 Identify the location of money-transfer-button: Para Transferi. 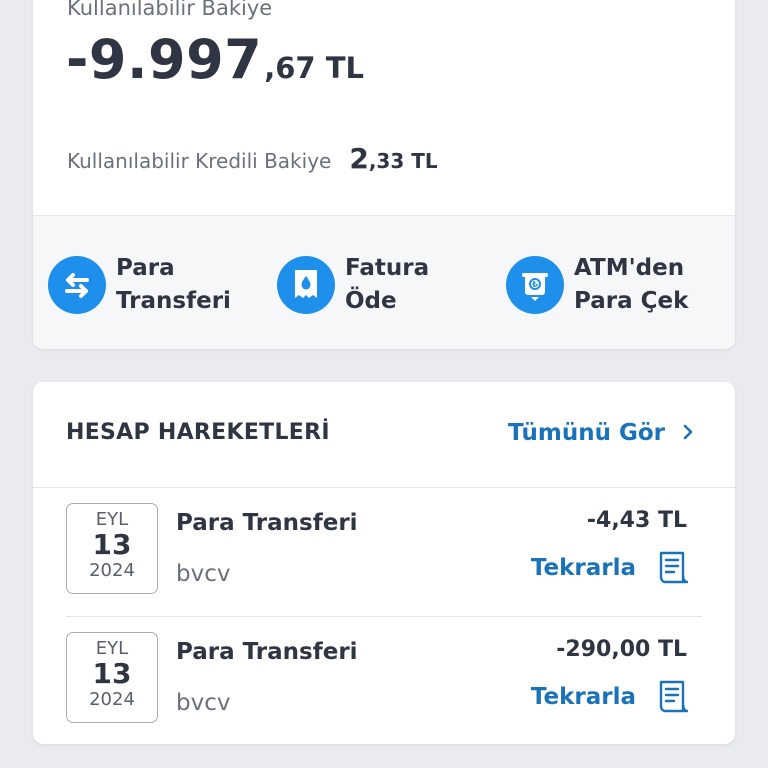
(142, 285).